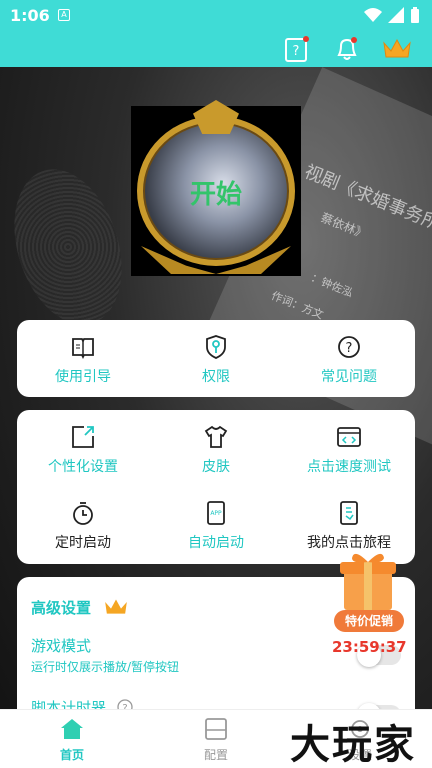  What do you see at coordinates (216, 543) in the screenshot?
I see `auto-start-label: 自动启动` at bounding box center [216, 543].